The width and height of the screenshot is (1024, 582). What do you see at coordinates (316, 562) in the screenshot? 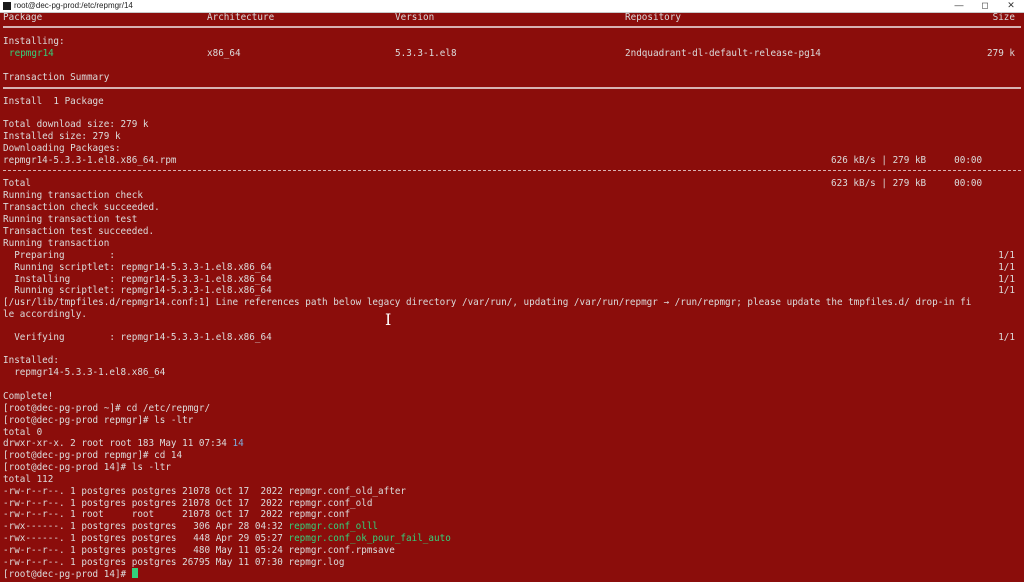
I see `file-name: repmgr.log` at bounding box center [316, 562].